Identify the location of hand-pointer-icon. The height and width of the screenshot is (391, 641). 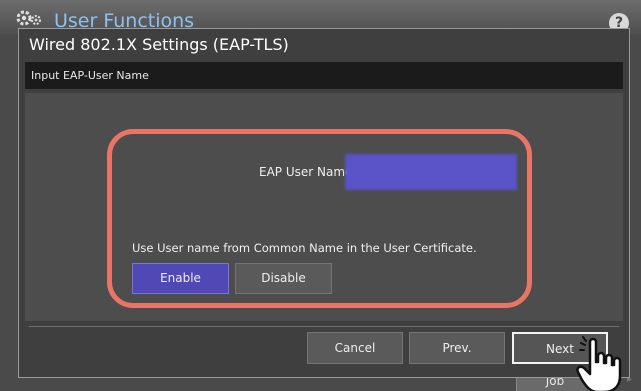
(599, 363).